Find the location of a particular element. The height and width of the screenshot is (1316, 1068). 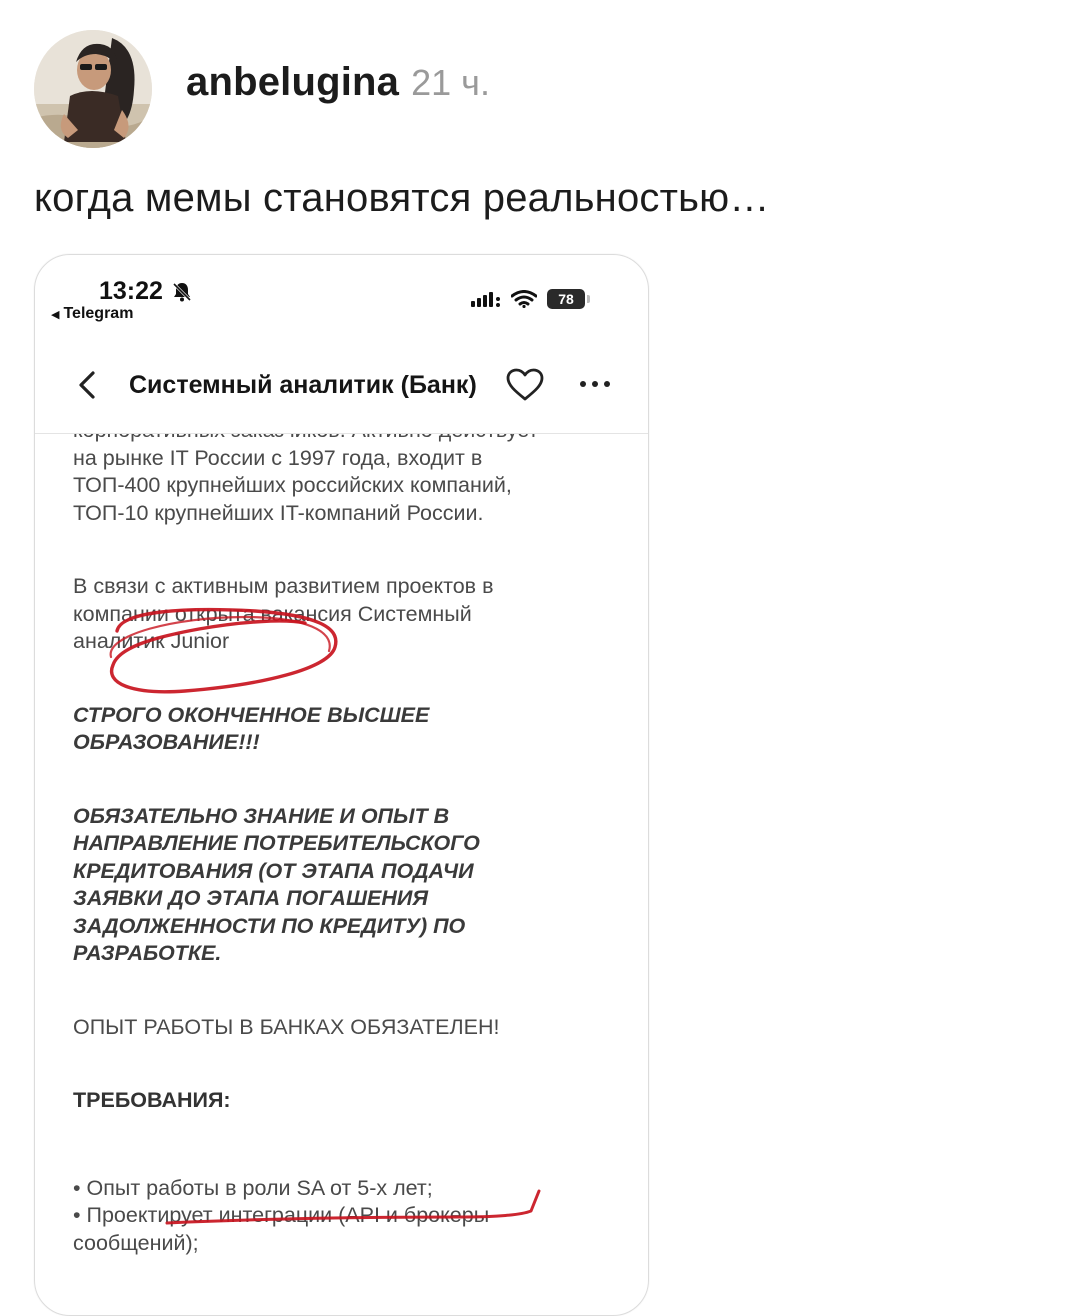

intro-line: ТОП-10 крупнейших IT-компаний России. is located at coordinates (278, 512).